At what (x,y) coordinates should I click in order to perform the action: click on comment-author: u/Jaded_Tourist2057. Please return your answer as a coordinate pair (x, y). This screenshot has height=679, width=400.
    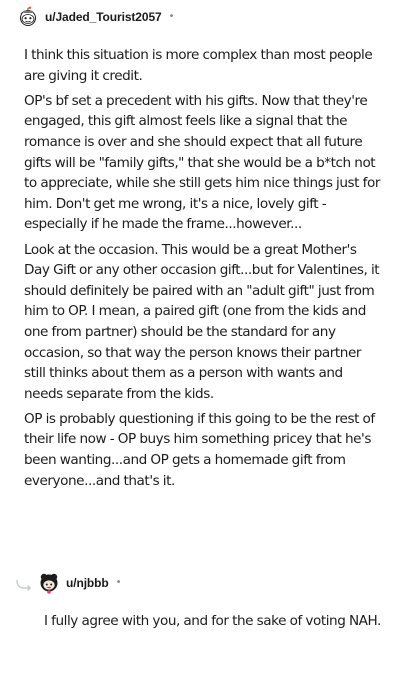
    Looking at the image, I should click on (103, 17).